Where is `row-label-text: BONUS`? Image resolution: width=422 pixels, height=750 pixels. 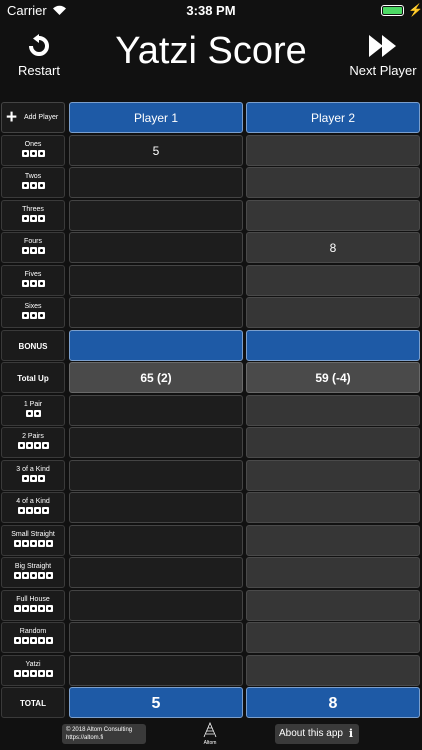 row-label-text: BONUS is located at coordinates (33, 346).